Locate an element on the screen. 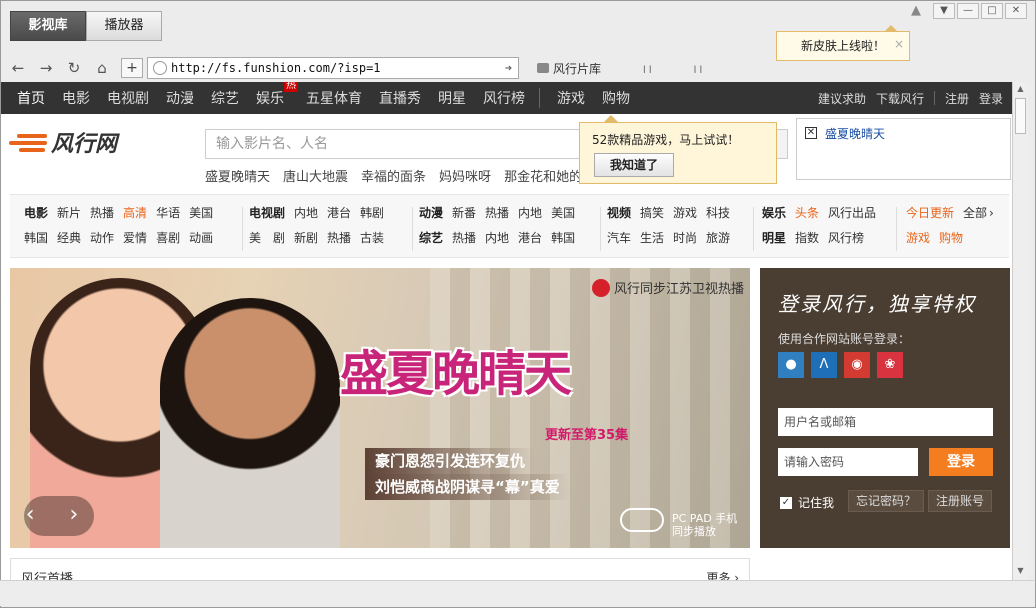 Image resolution: width=1036 pixels, height=608 pixels. go-arrow-icon: ➜ is located at coordinates (508, 68).